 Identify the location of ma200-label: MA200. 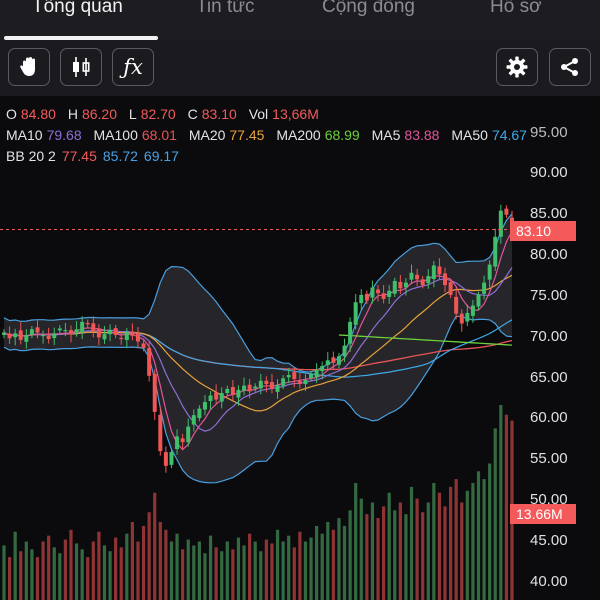
(298, 135).